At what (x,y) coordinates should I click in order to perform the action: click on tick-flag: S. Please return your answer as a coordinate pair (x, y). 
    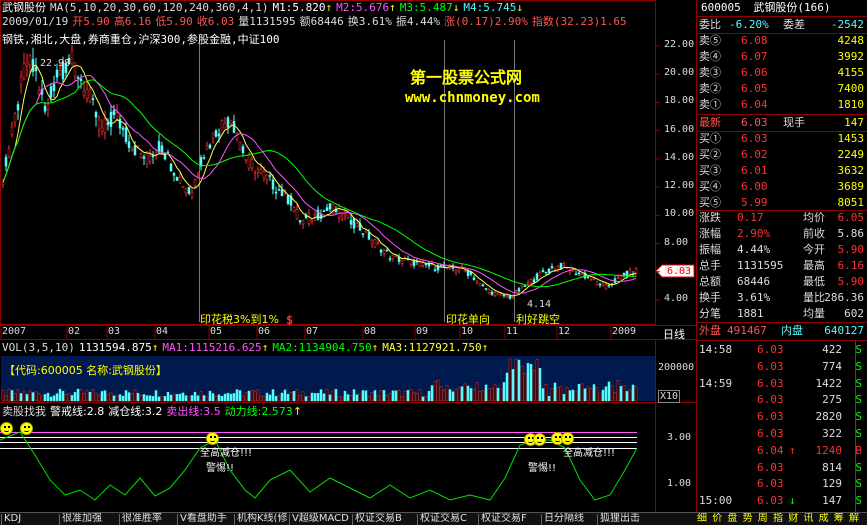
    Looking at the image, I should click on (858, 366).